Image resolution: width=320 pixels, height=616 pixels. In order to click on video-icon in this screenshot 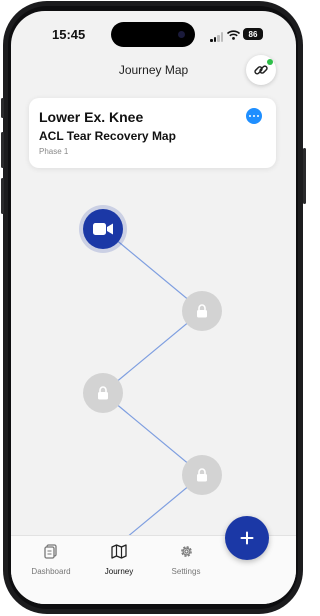, I will do `click(103, 229)`.